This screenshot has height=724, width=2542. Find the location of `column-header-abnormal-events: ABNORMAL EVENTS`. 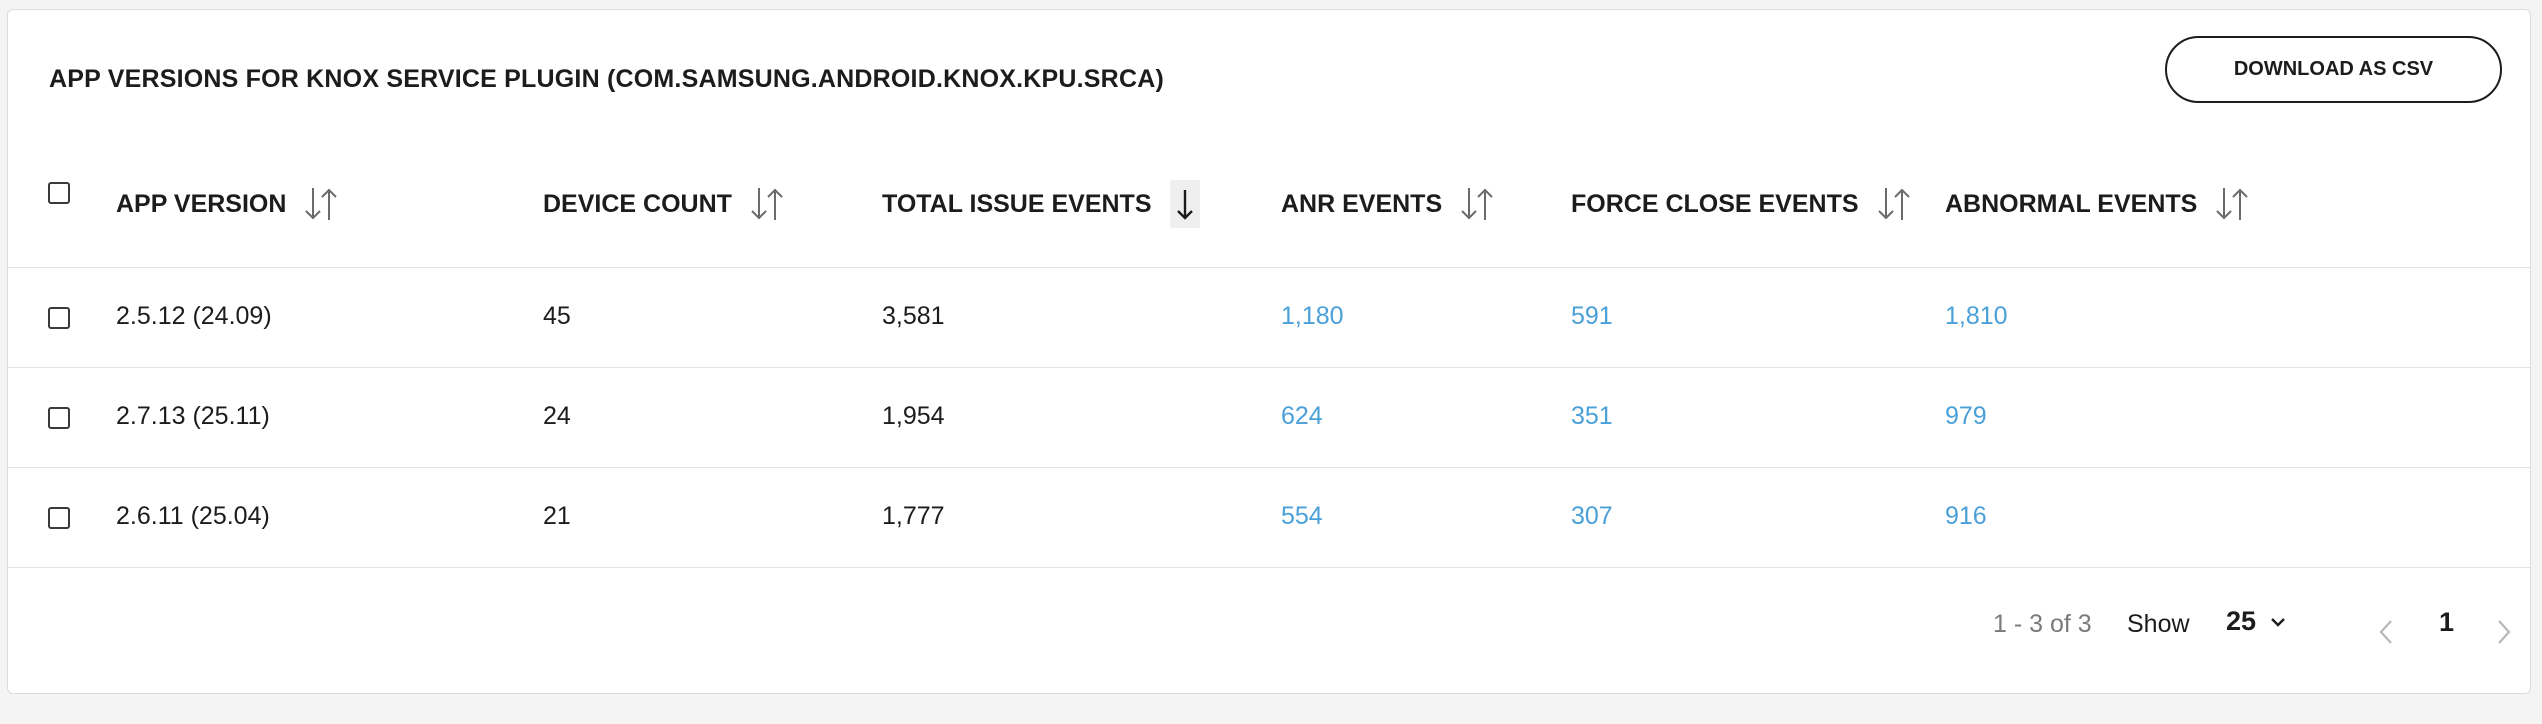

column-header-abnormal-events: ABNORMAL EVENTS is located at coordinates (2098, 204).